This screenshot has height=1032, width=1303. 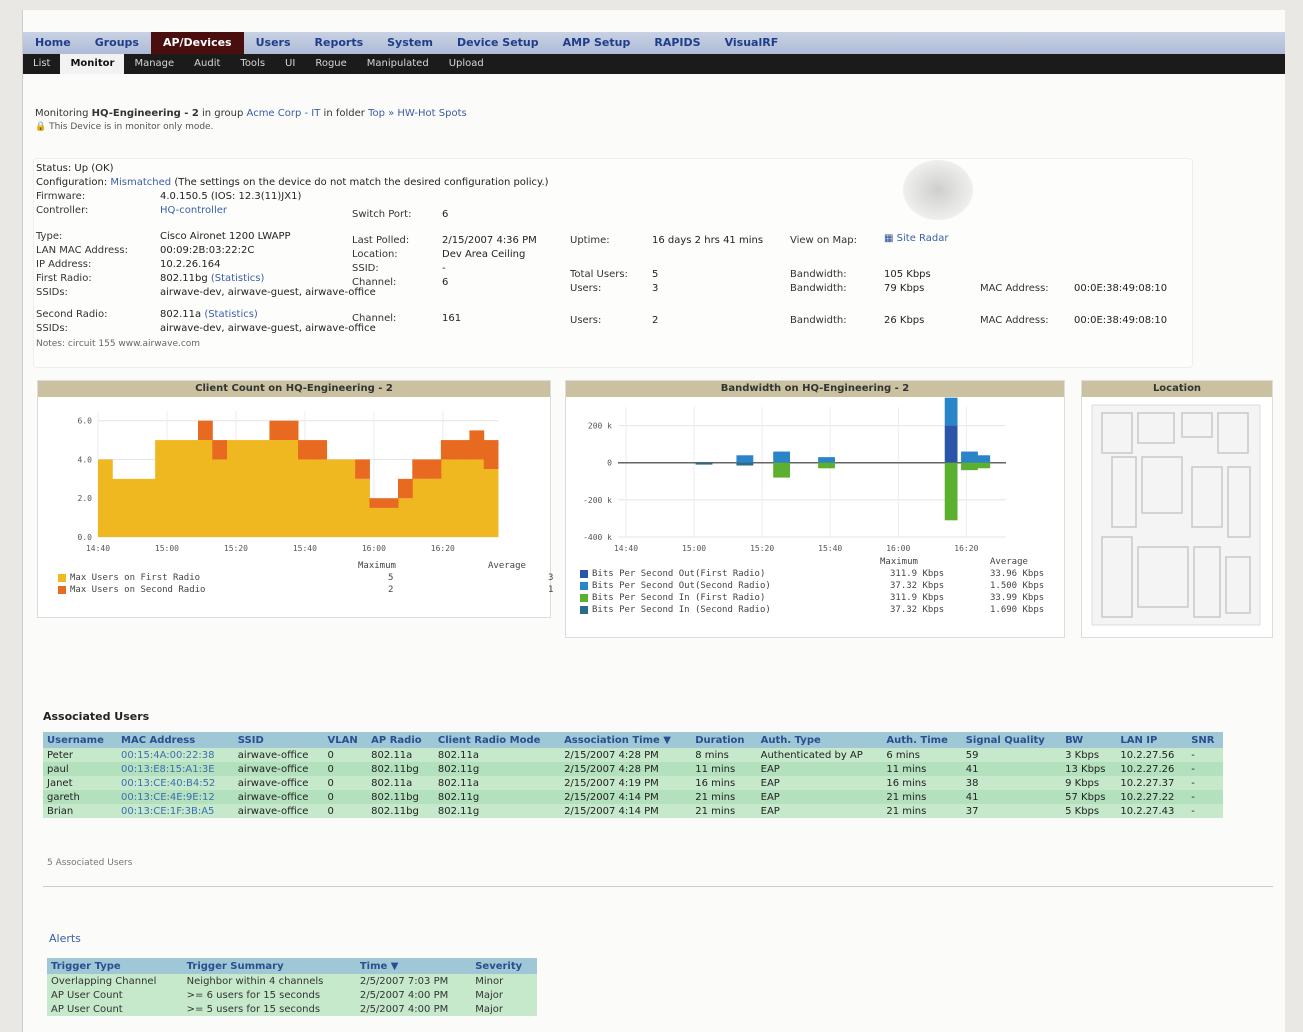 What do you see at coordinates (175, 783) in the screenshot?
I see `users-cell-mac-address: 00:13:CE:40:B4:52` at bounding box center [175, 783].